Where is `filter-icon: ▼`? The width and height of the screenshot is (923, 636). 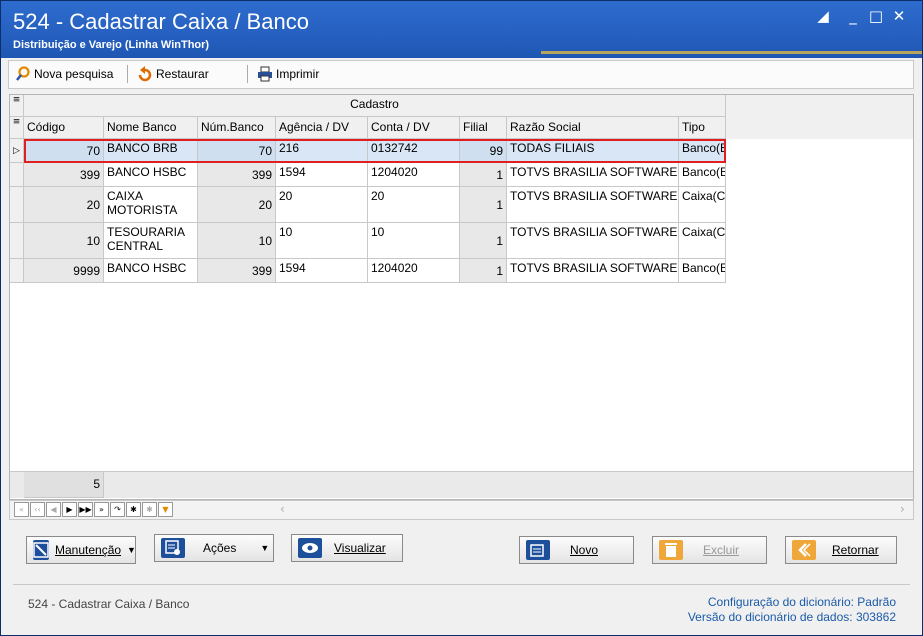
filter-icon: ▼ is located at coordinates (165, 509).